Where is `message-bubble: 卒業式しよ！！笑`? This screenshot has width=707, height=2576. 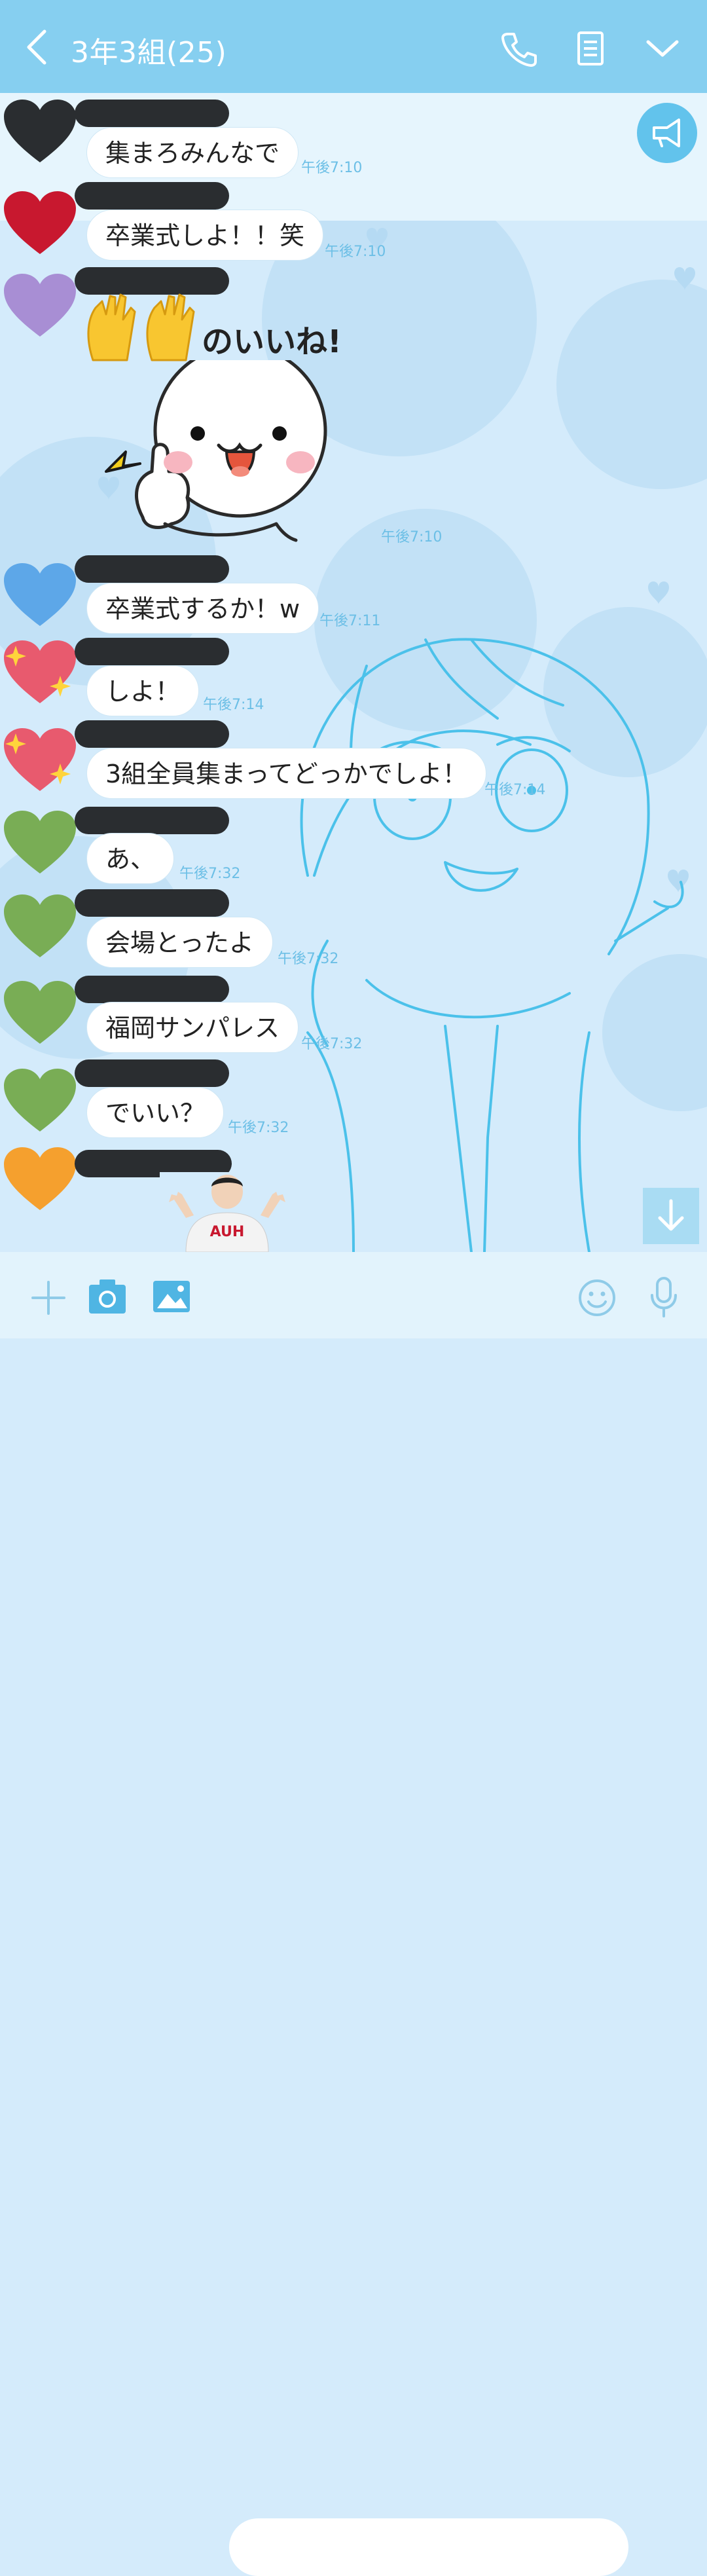
message-bubble: 卒業式しよ！！笑 is located at coordinates (205, 235).